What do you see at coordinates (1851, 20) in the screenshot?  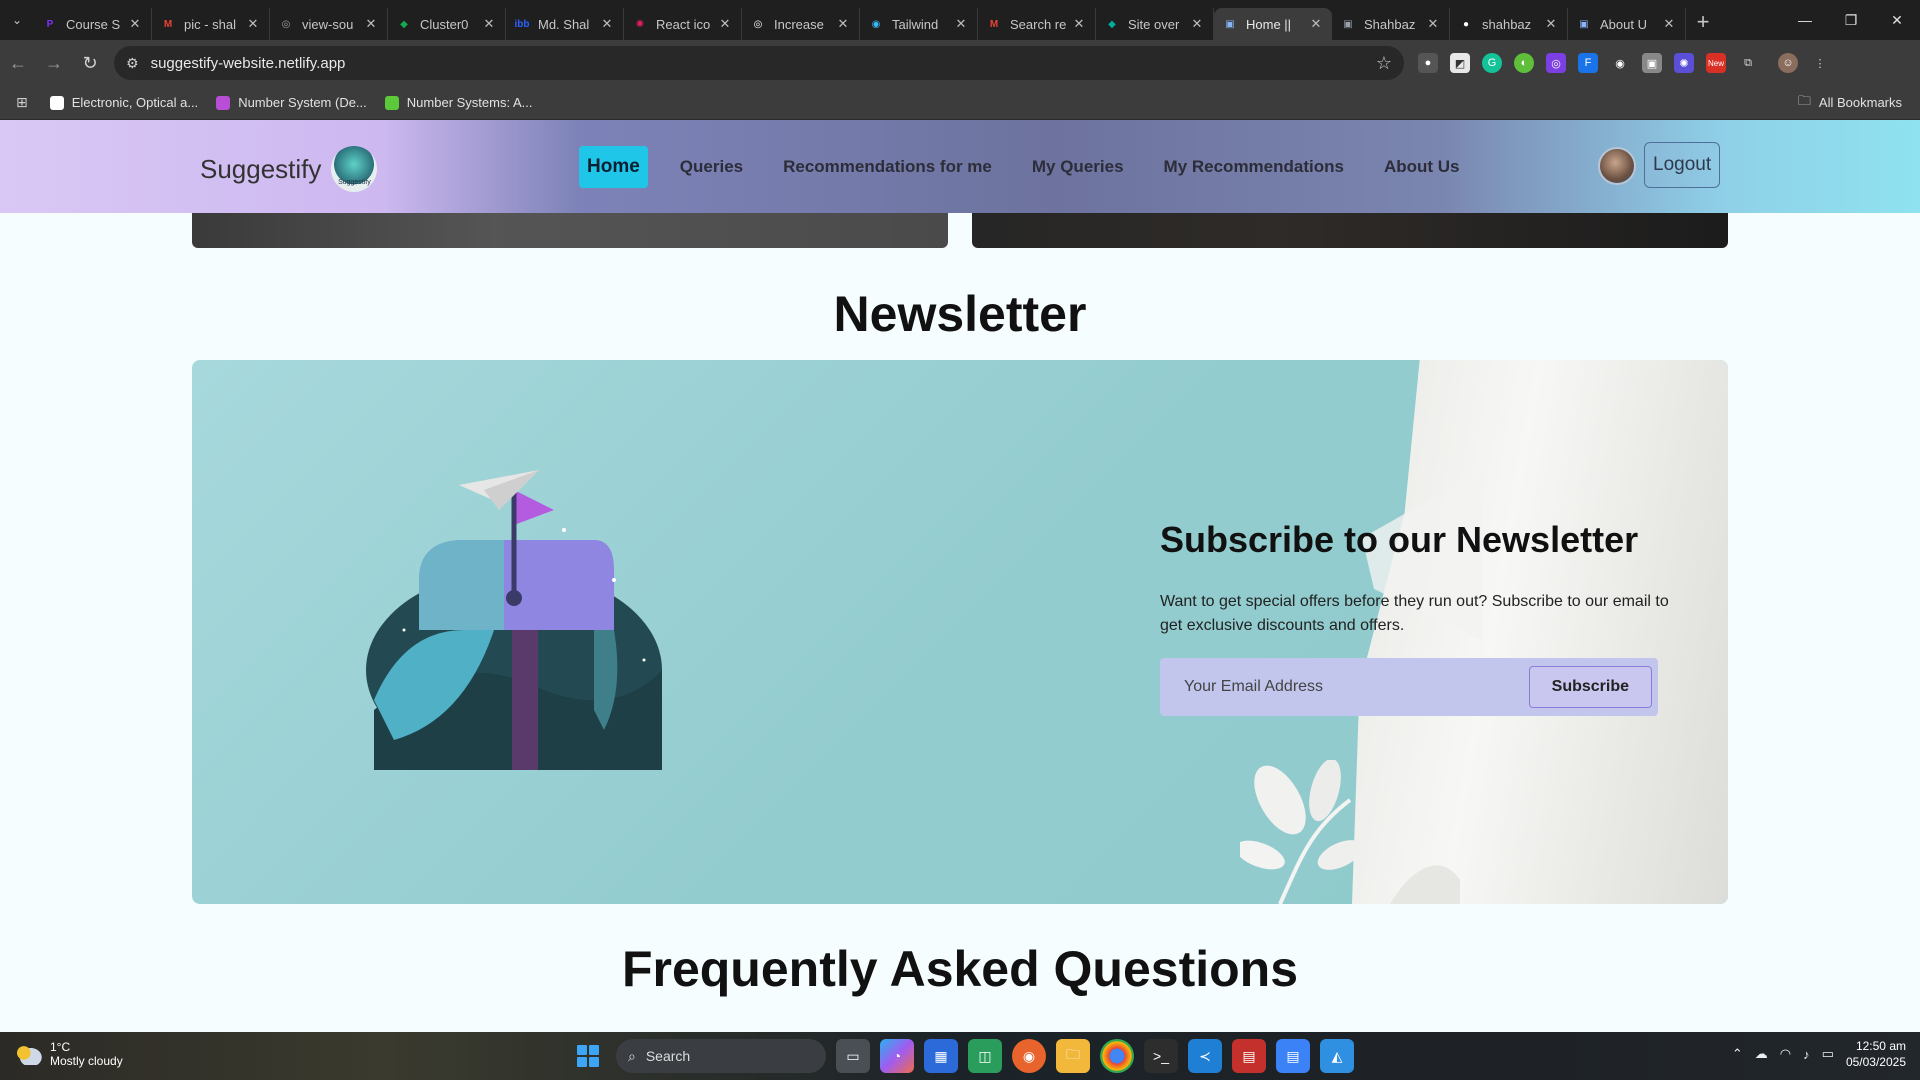 I see `restore-icon: ❐` at bounding box center [1851, 20].